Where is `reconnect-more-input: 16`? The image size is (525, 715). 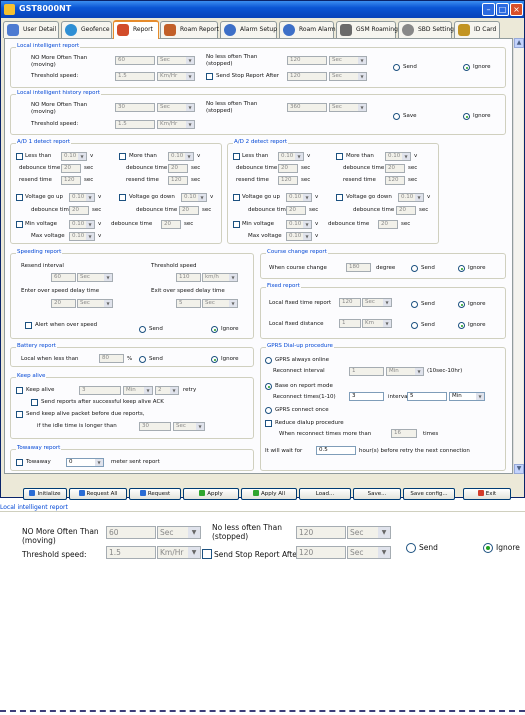 reconnect-more-input: 16 is located at coordinates (404, 433).